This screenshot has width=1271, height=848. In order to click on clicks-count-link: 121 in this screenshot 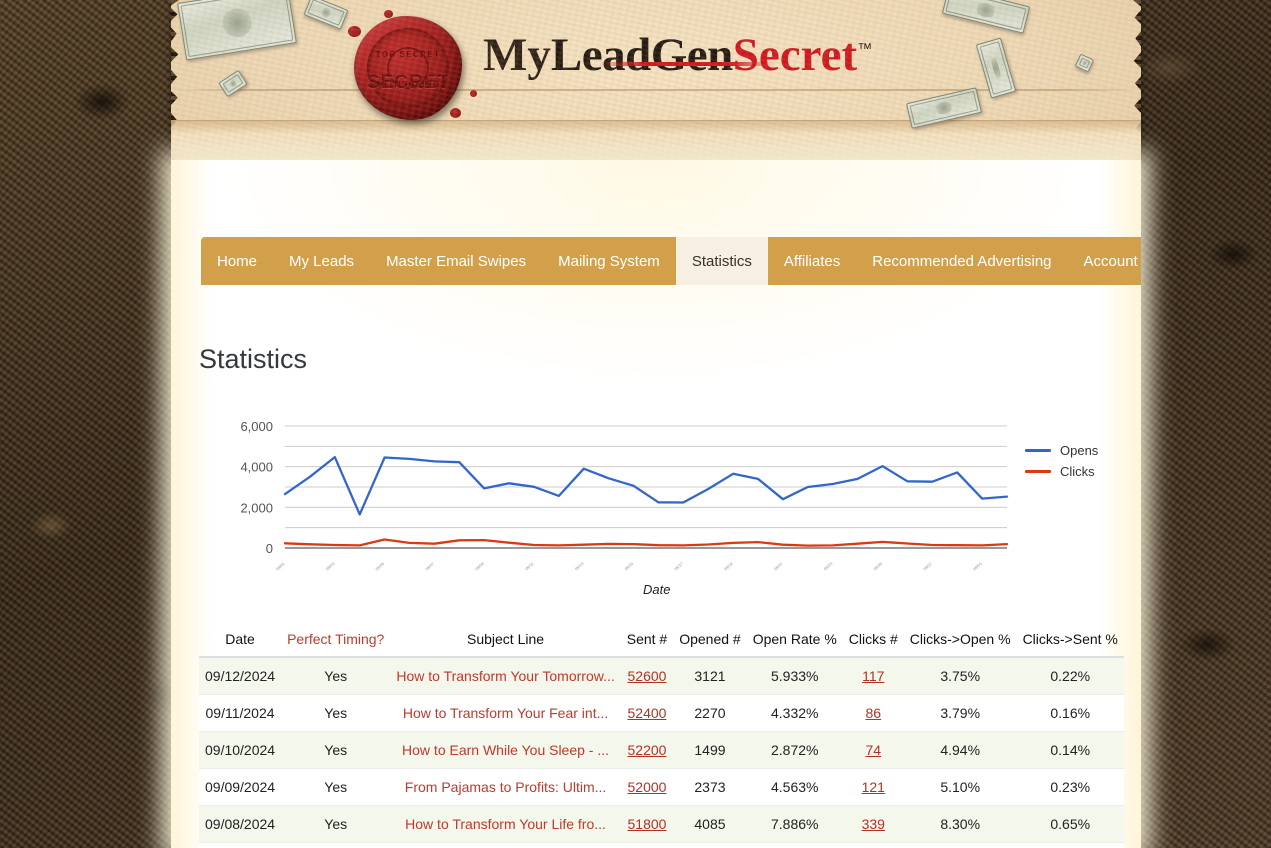, I will do `click(873, 787)`.